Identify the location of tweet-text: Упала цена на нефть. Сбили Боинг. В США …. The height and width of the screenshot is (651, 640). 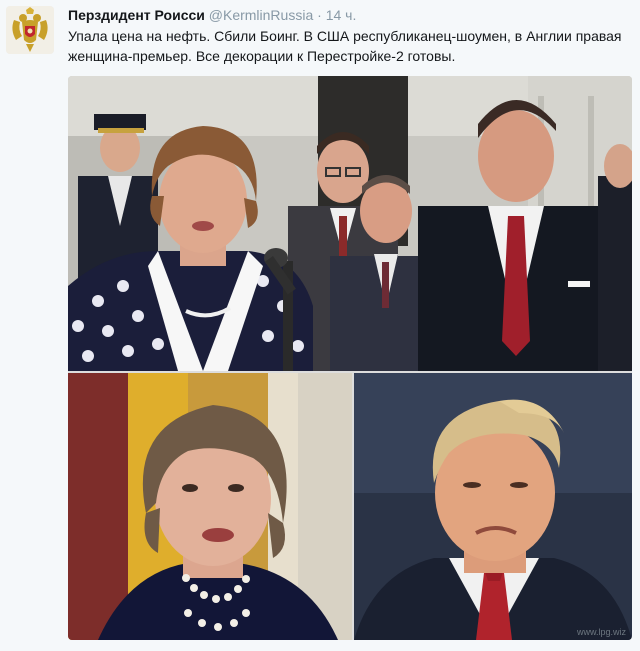
(345, 46).